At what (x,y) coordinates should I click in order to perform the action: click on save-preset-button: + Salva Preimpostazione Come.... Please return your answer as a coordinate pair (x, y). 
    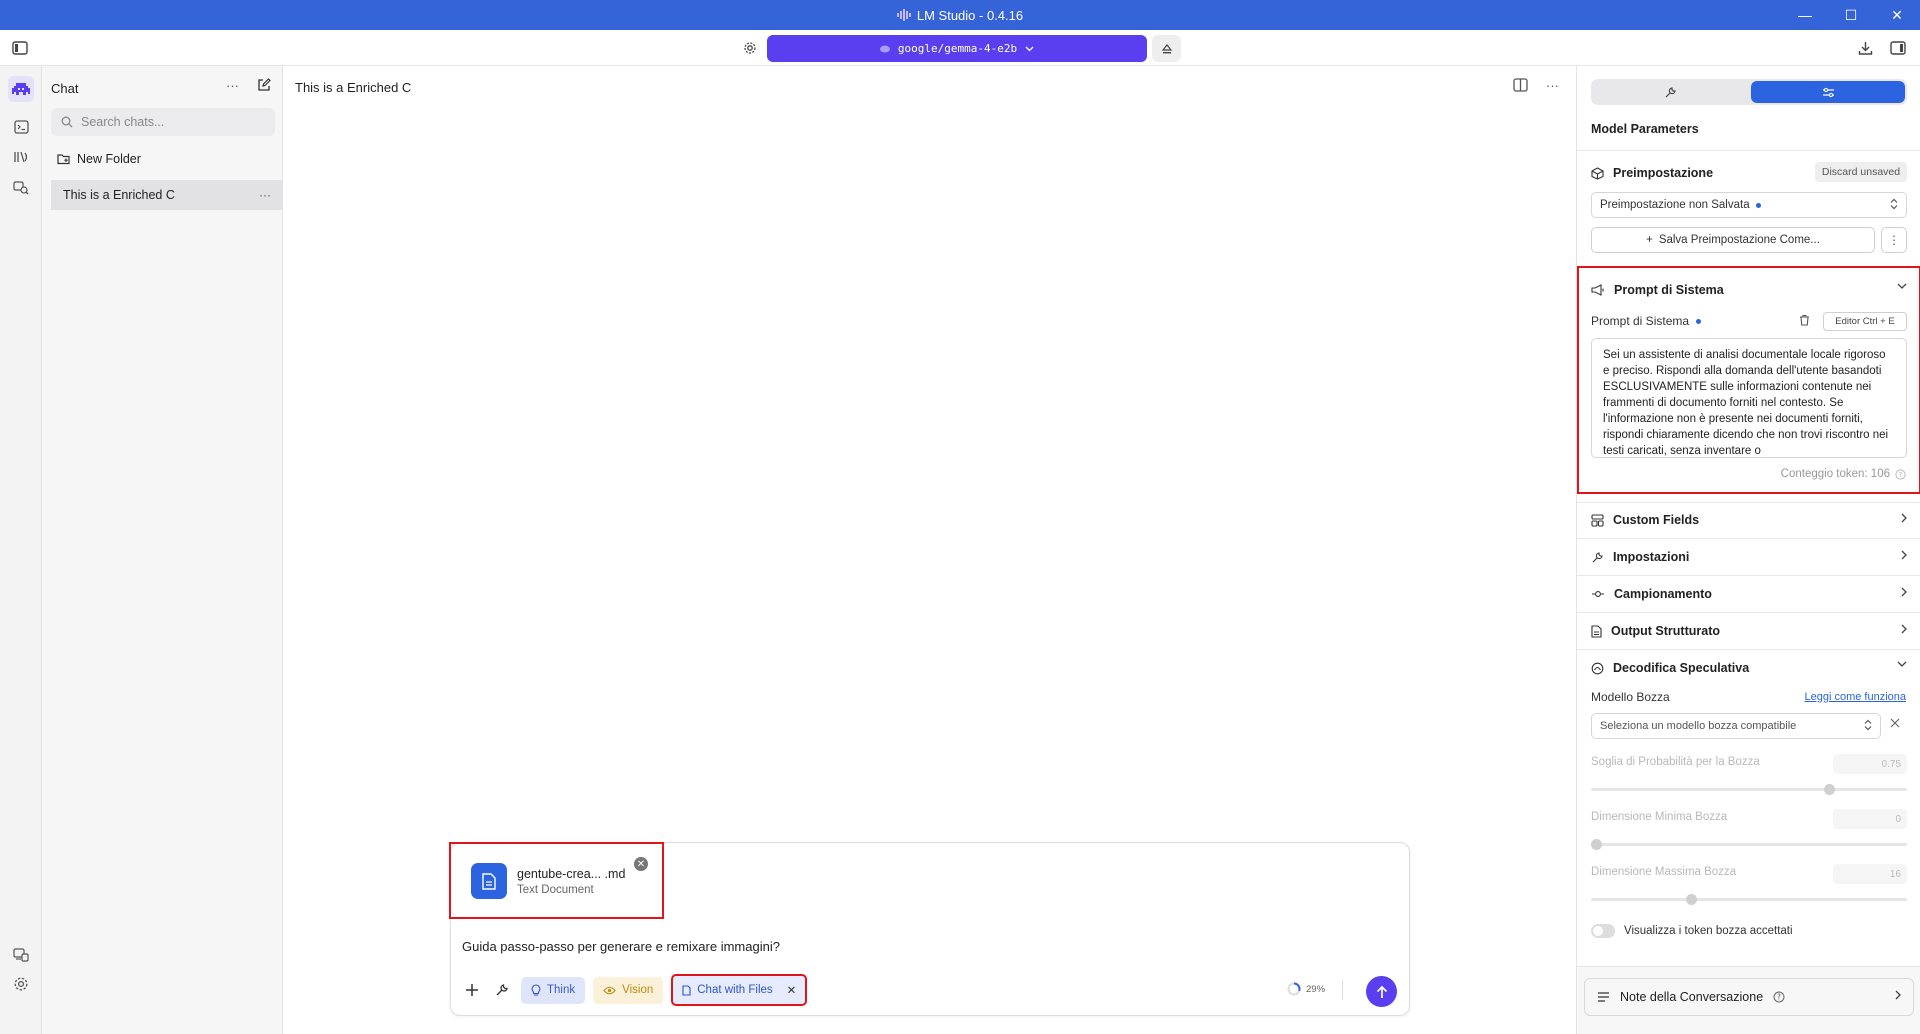
    Looking at the image, I should click on (1733, 240).